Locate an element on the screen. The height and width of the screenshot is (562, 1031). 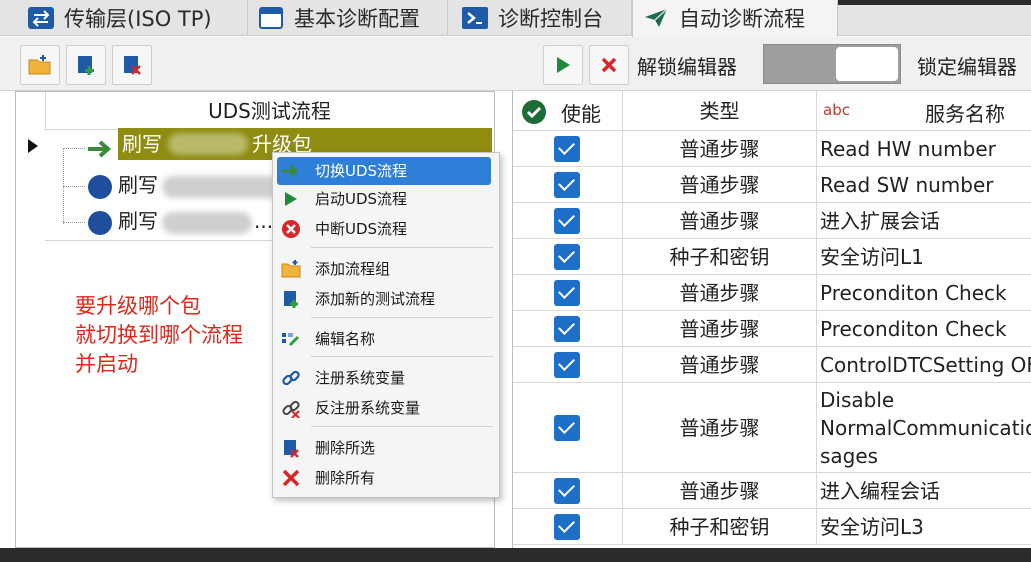
start-button is located at coordinates (563, 65).